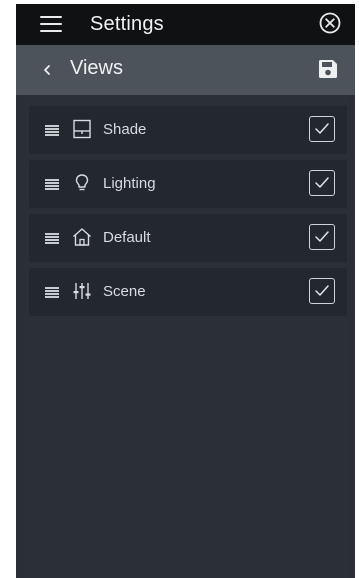 The width and height of the screenshot is (359, 578). What do you see at coordinates (82, 129) in the screenshot?
I see `shade-icon` at bounding box center [82, 129].